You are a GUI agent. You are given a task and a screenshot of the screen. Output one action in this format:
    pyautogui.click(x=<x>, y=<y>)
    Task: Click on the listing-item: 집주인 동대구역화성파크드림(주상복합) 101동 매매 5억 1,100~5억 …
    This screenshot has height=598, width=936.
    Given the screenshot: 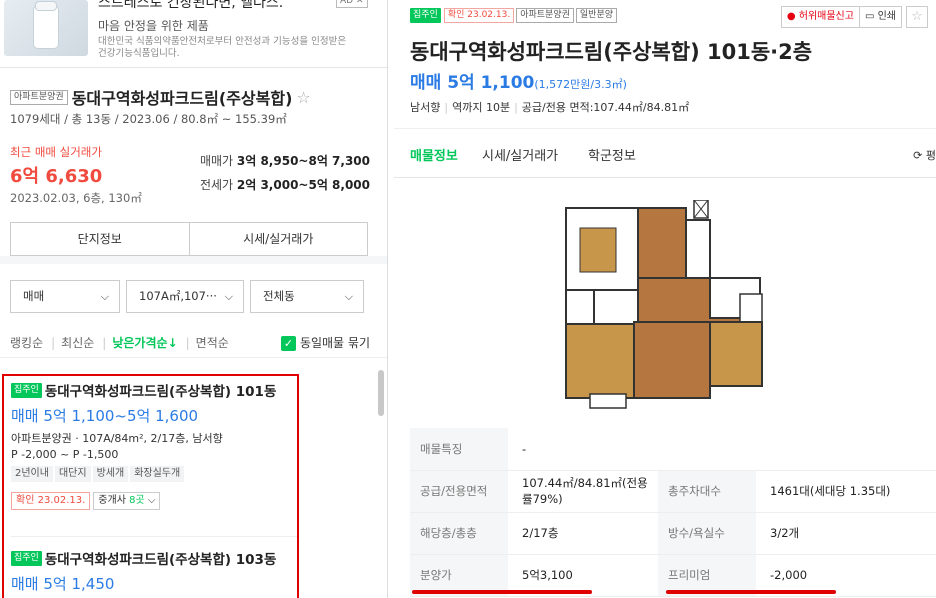 What is the action you would take?
    pyautogui.click(x=154, y=445)
    